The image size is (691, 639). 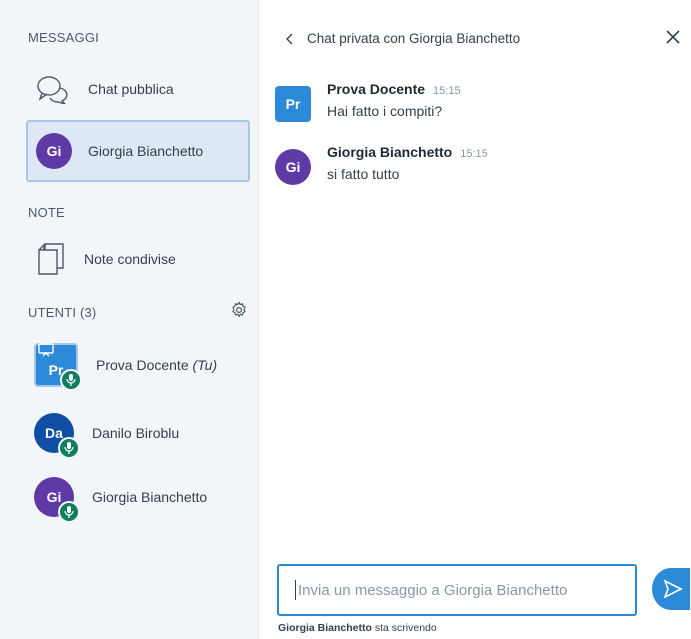 What do you see at coordinates (54, 497) in the screenshot?
I see `avatar-initials: Gi` at bounding box center [54, 497].